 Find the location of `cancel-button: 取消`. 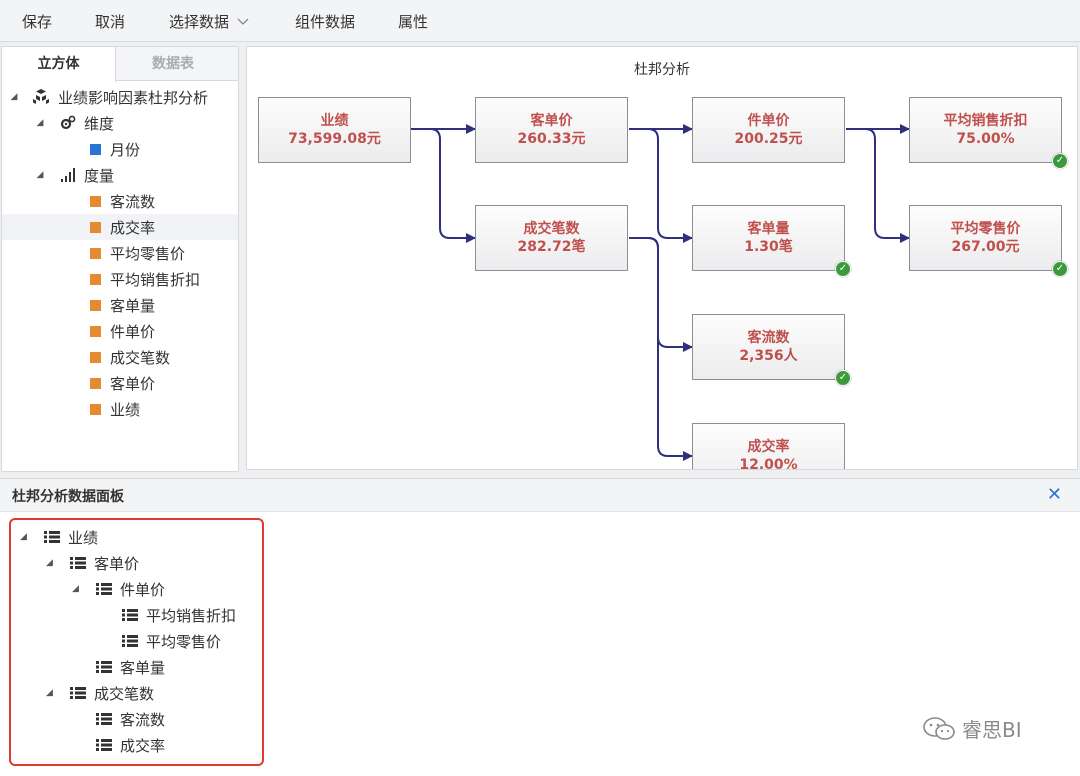

cancel-button: 取消 is located at coordinates (110, 21).